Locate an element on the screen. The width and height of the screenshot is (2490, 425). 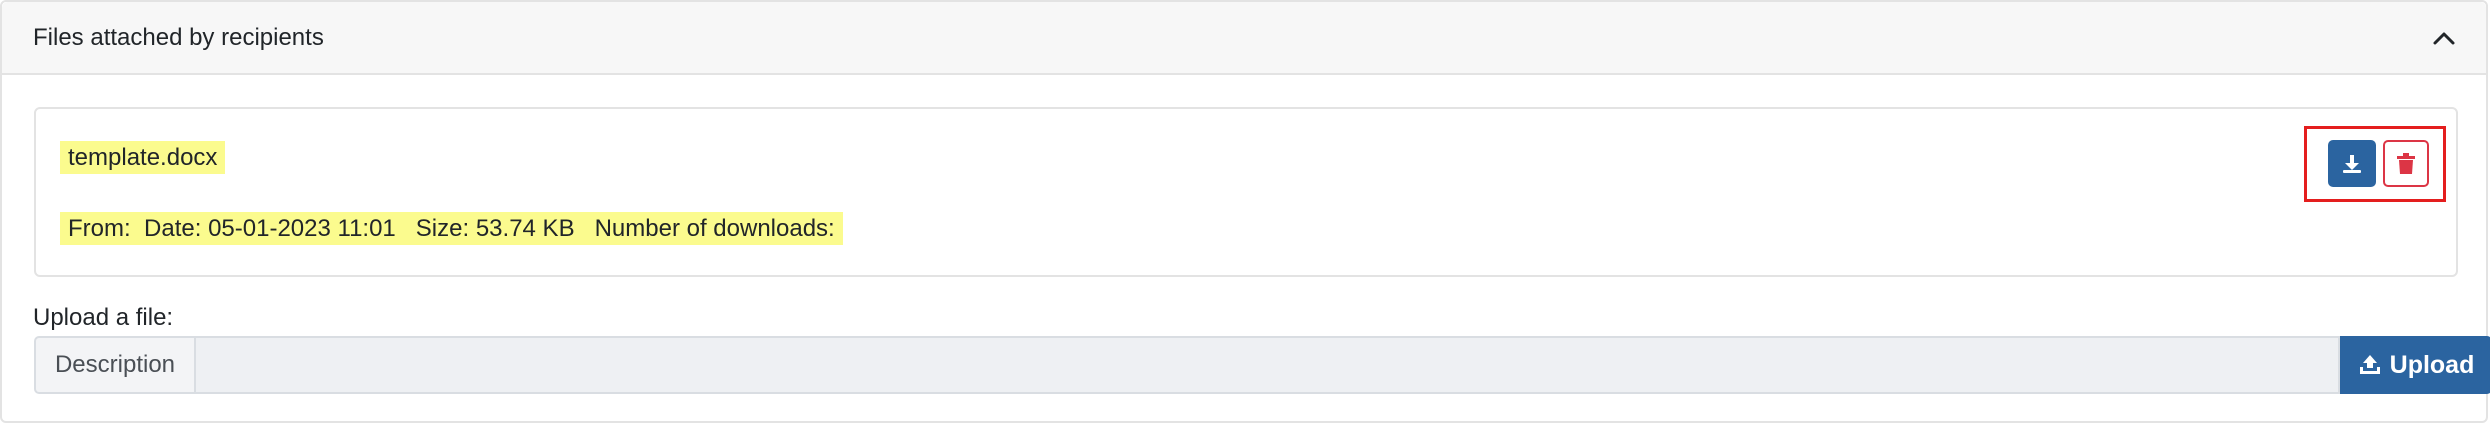
collapse-toggle-button is located at coordinates (2444, 38).